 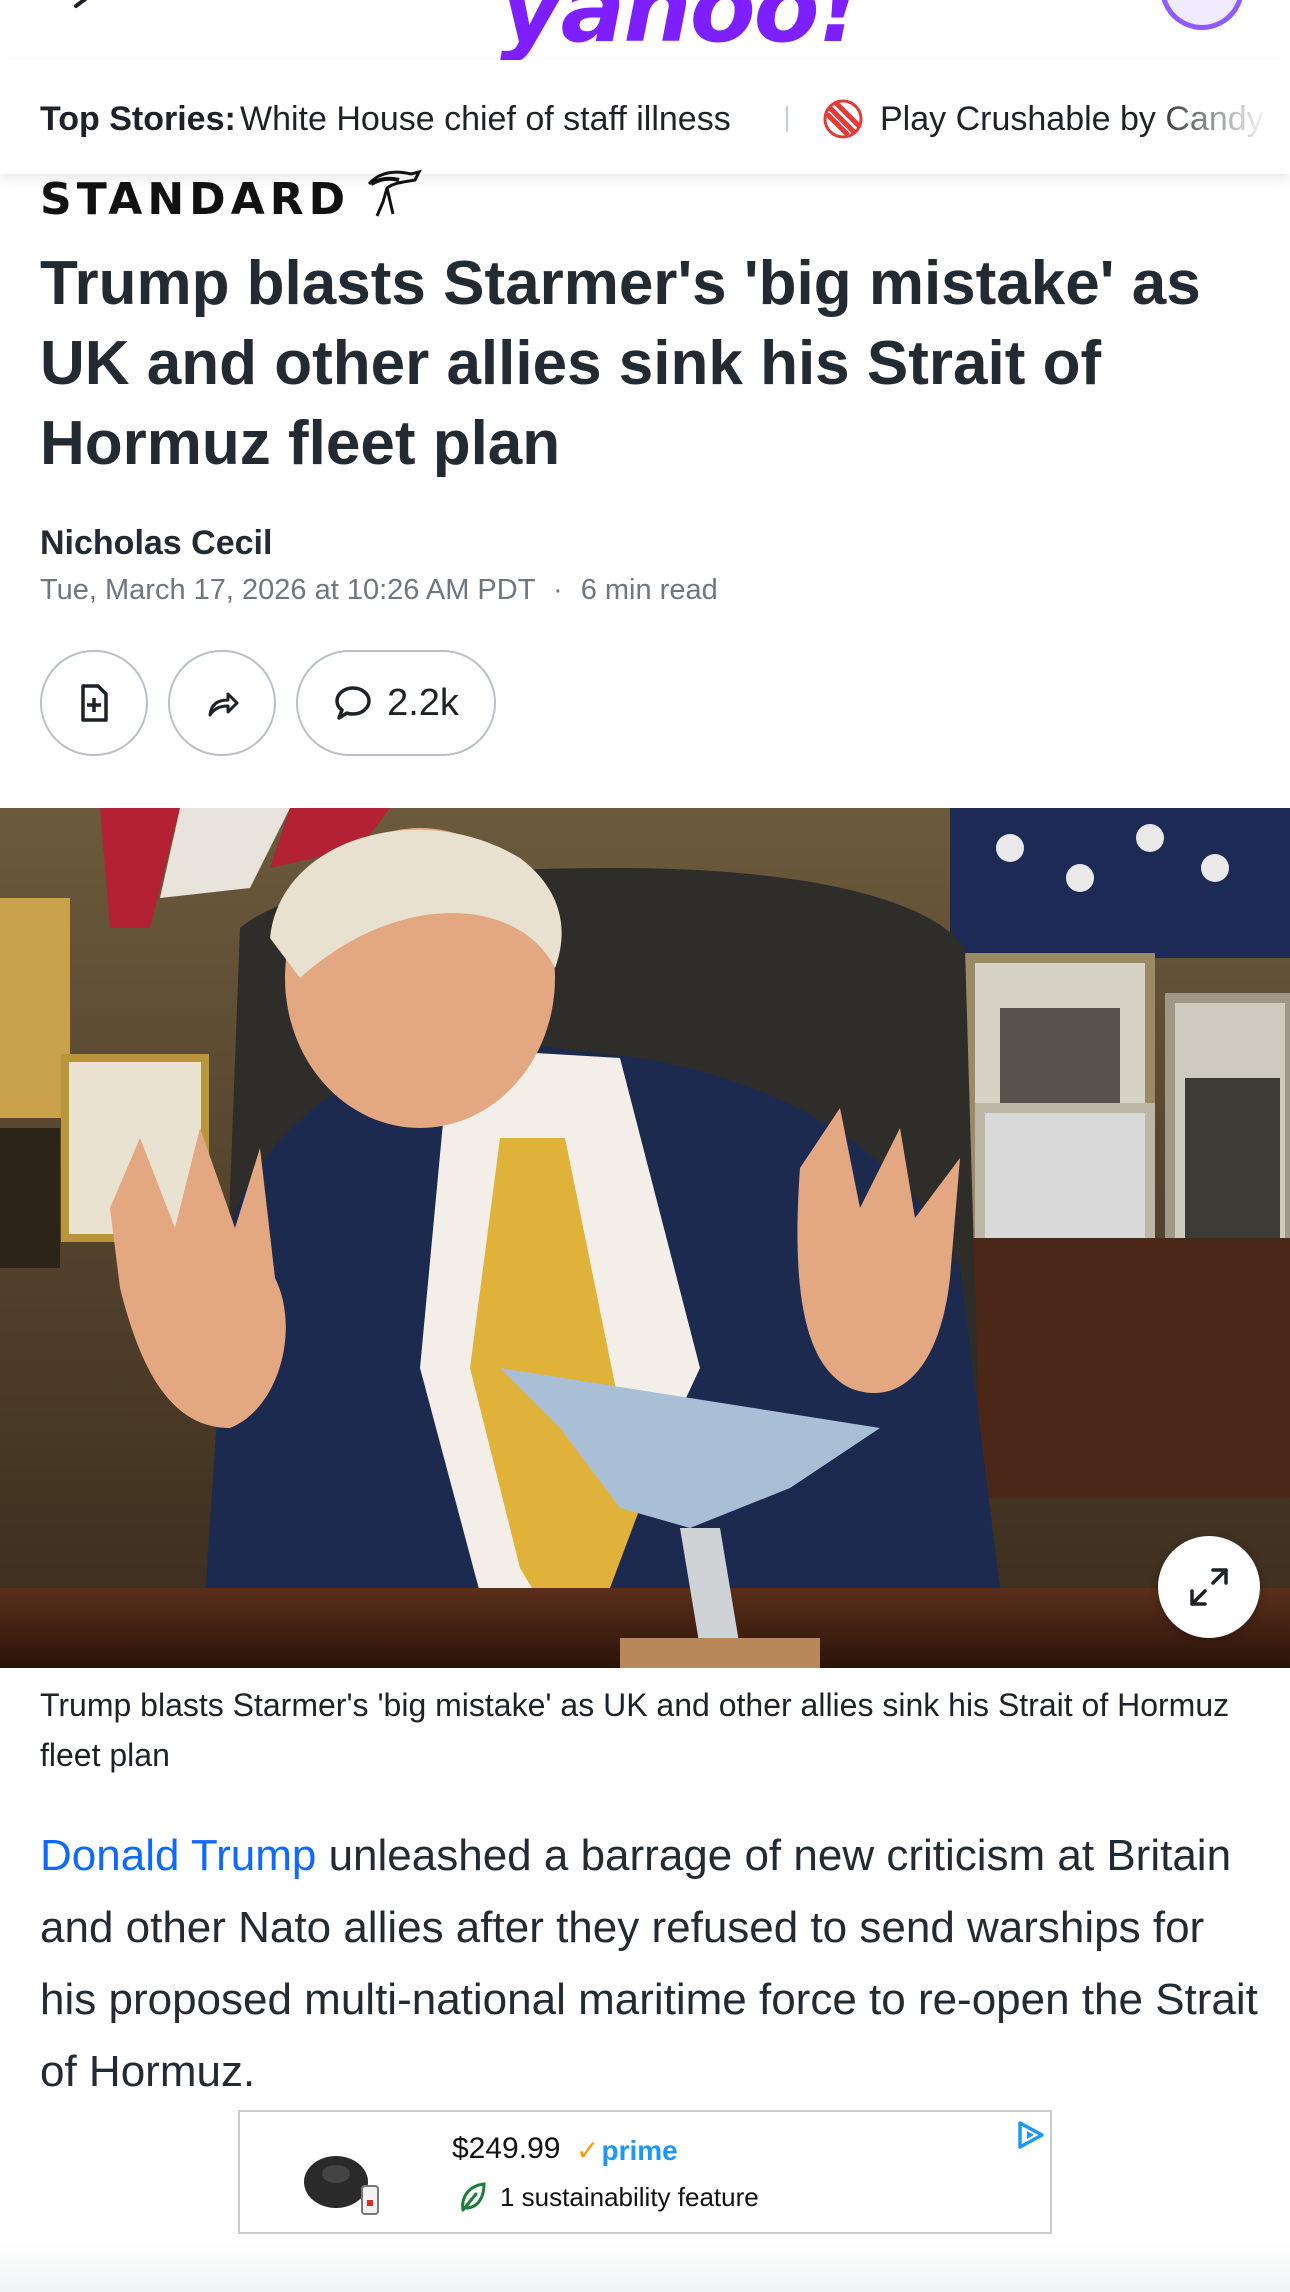 What do you see at coordinates (1030, 2135) in the screenshot?
I see `adchoices-icon` at bounding box center [1030, 2135].